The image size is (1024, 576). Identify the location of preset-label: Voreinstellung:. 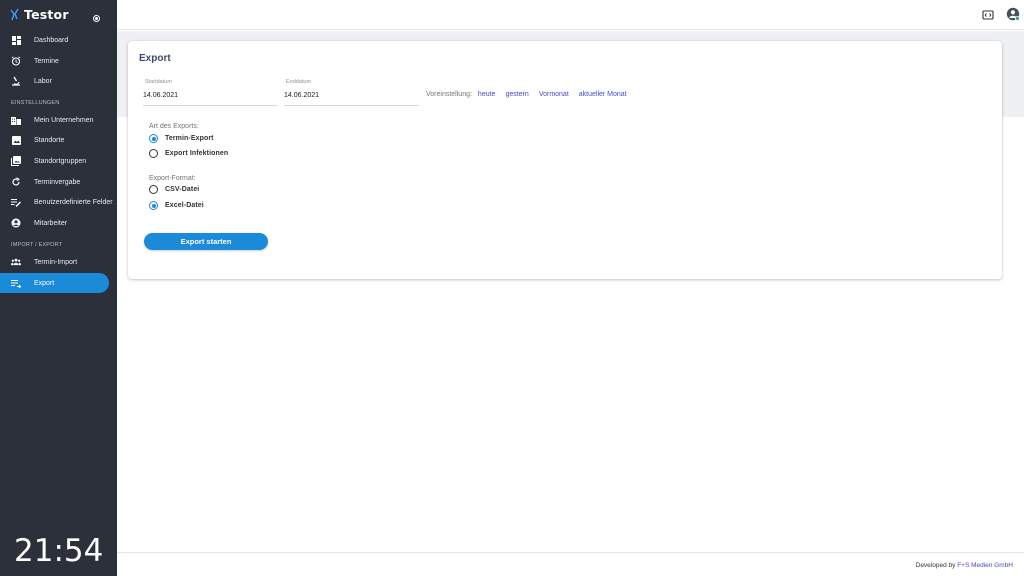
(449, 94).